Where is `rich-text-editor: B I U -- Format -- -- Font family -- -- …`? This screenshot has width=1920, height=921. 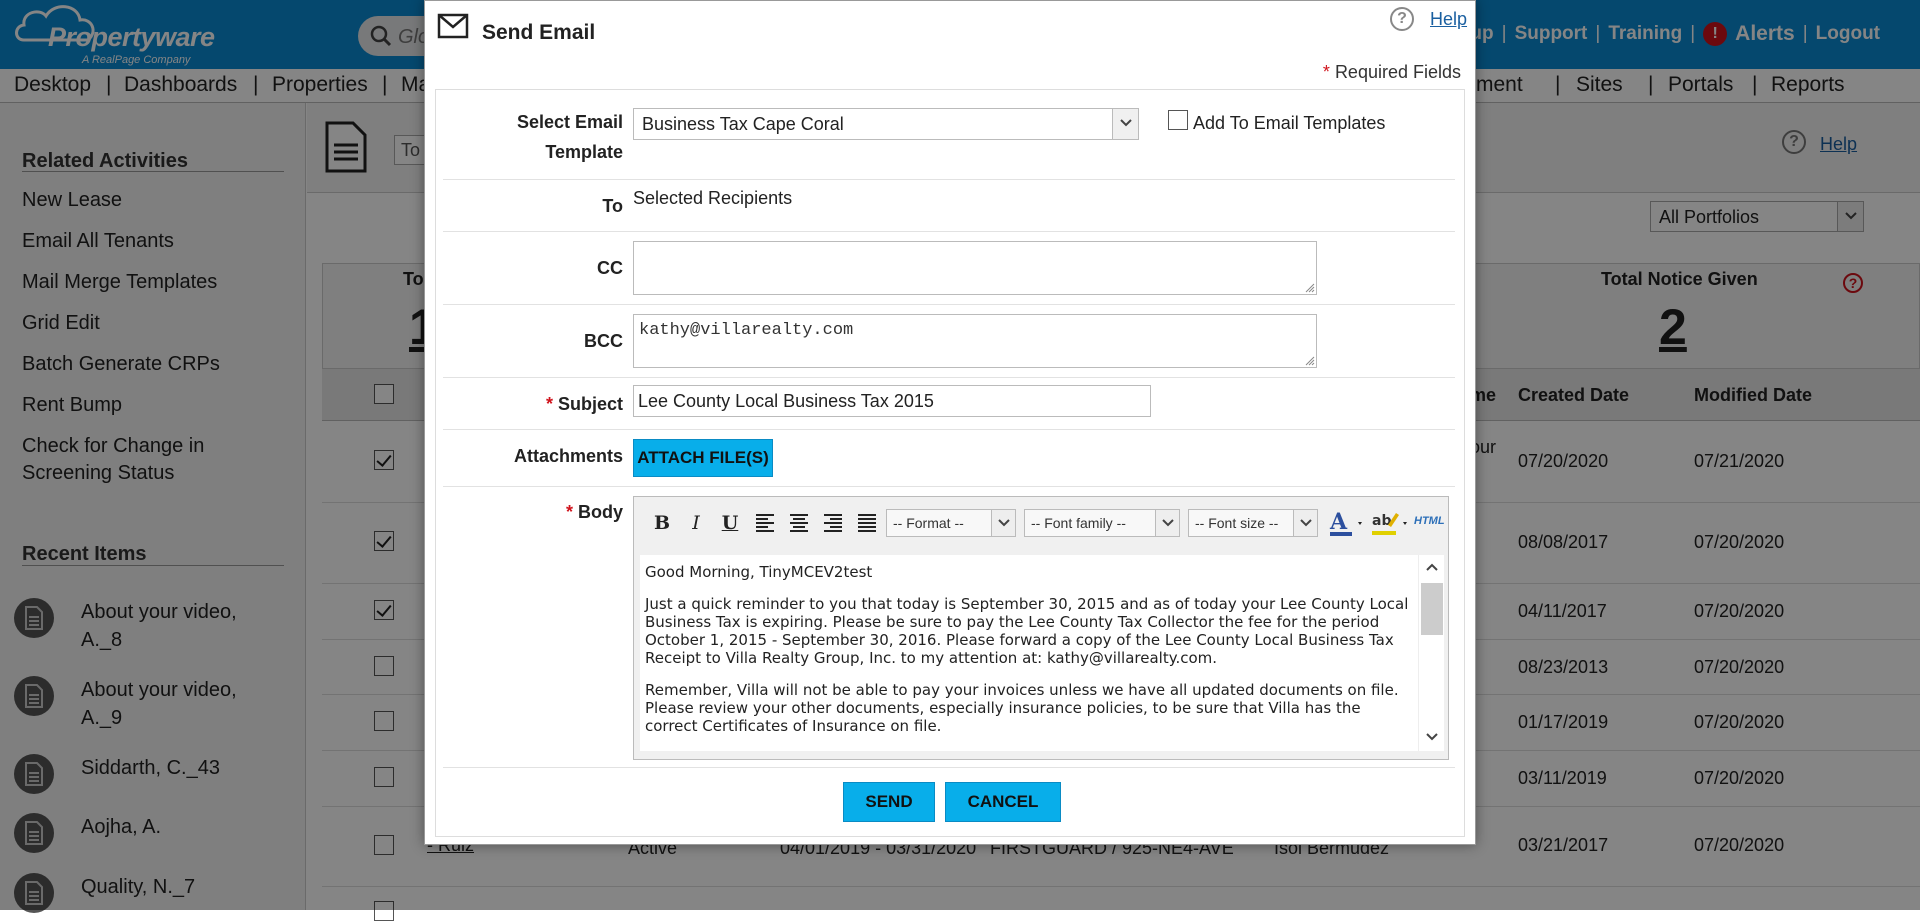
rich-text-editor: B I U -- Format -- -- Font family -- -- … is located at coordinates (1041, 628).